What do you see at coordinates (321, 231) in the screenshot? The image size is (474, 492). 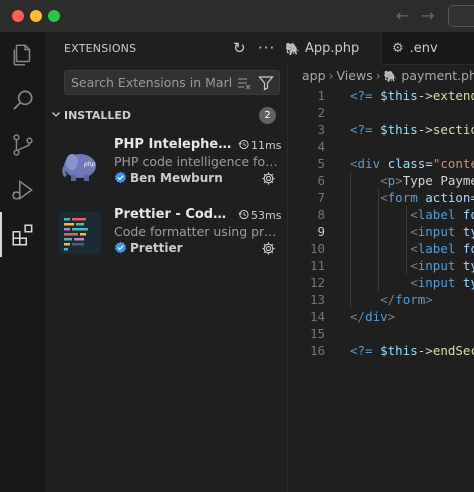 I see `current-line-number: 9` at bounding box center [321, 231].